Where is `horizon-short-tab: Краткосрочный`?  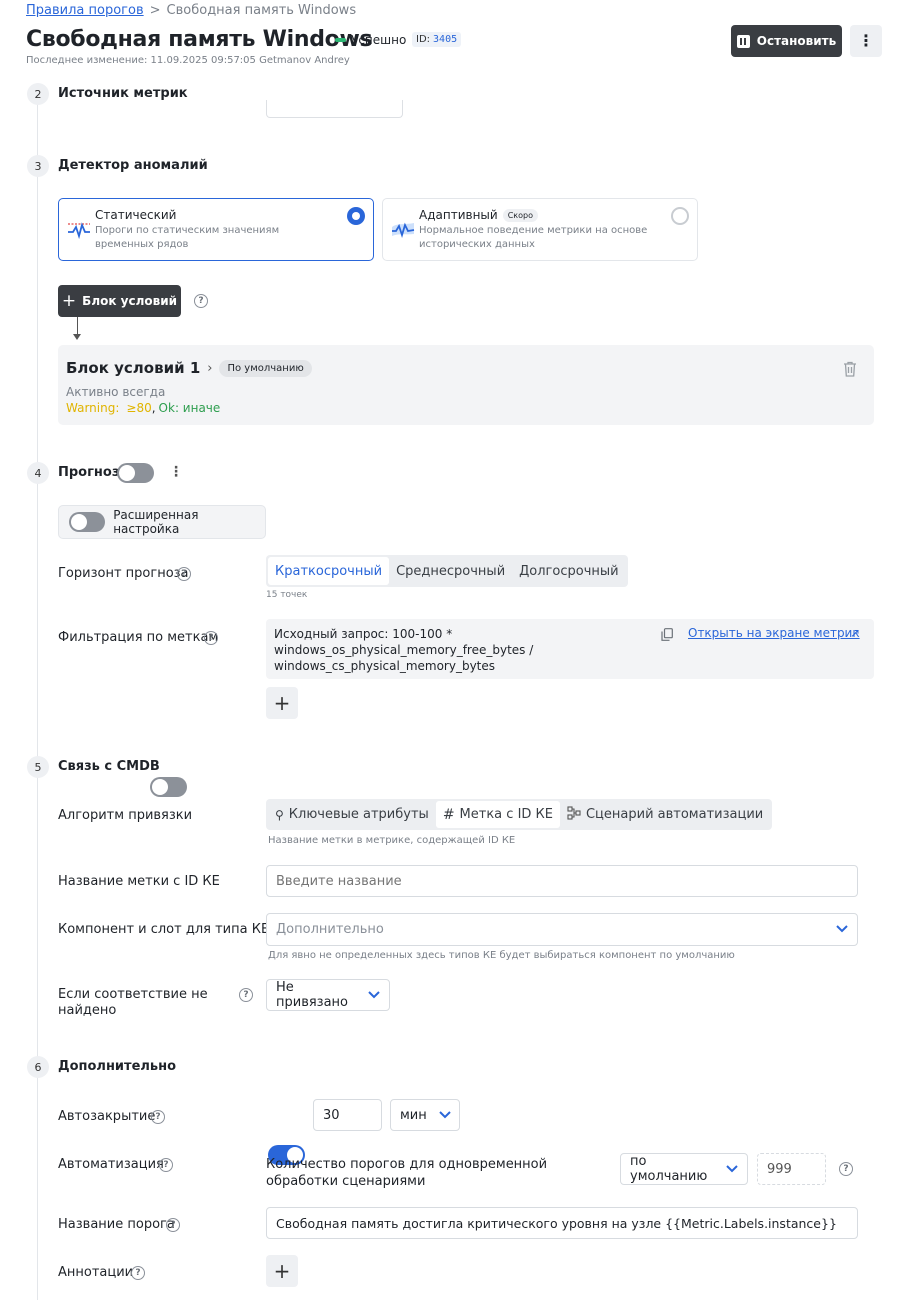
horizon-short-tab: Краткосрочный is located at coordinates (329, 571).